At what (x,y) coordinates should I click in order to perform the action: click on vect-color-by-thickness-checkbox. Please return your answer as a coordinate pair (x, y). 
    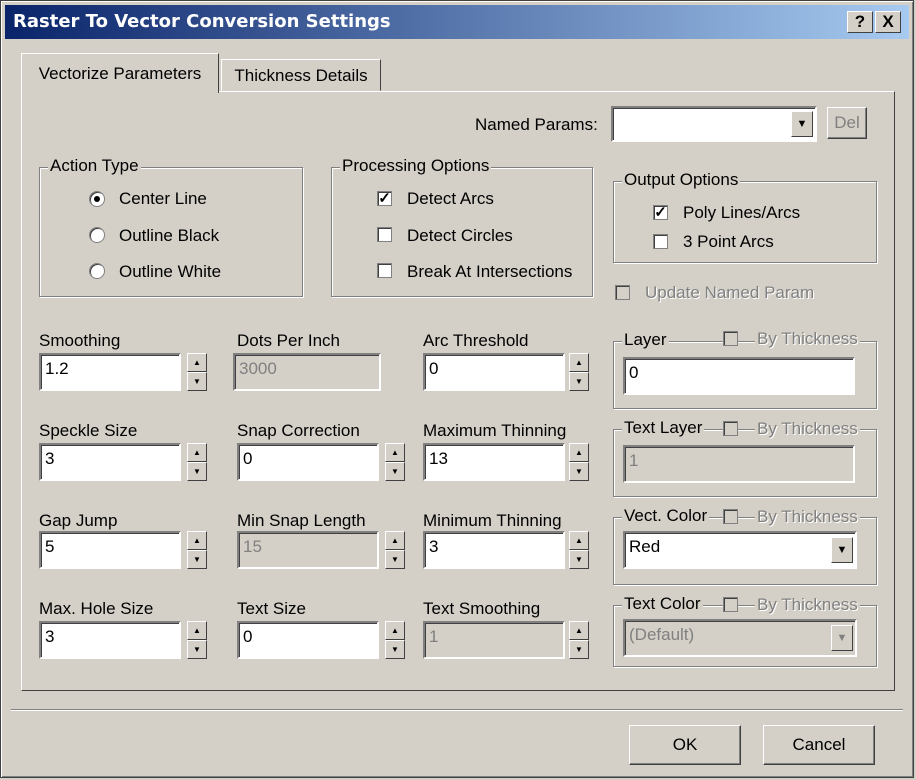
    Looking at the image, I should click on (730, 516).